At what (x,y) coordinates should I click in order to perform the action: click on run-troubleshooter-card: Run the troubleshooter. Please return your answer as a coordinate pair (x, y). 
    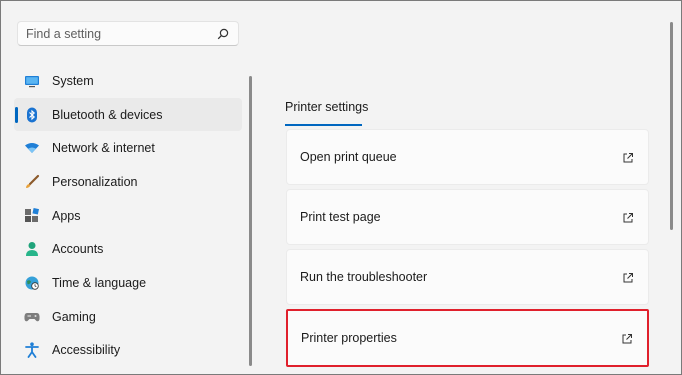
    Looking at the image, I should click on (467, 277).